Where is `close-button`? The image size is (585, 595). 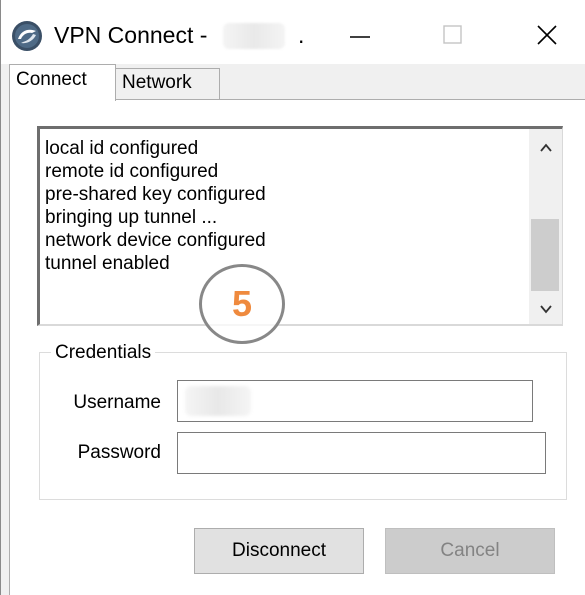 close-button is located at coordinates (547, 35).